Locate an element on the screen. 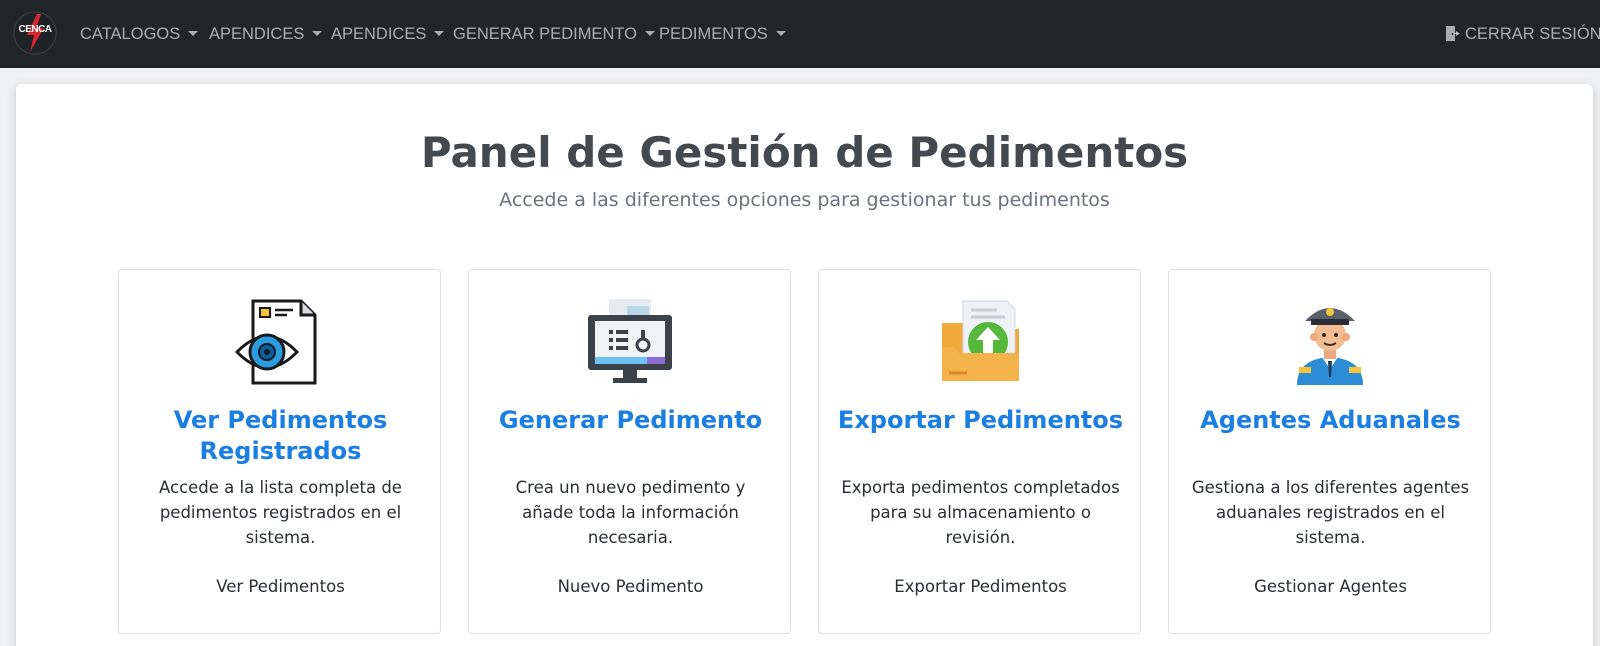  card-title-link: Exportar Pedimentos is located at coordinates (980, 420).